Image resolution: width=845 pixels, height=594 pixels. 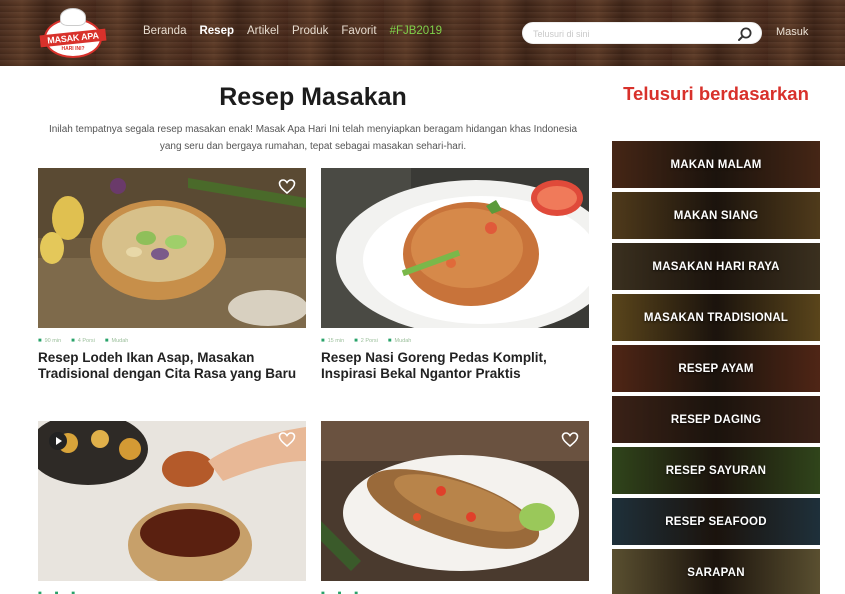 What do you see at coordinates (366, 341) in the screenshot?
I see `meta-portion: 2 Porsi` at bounding box center [366, 341].